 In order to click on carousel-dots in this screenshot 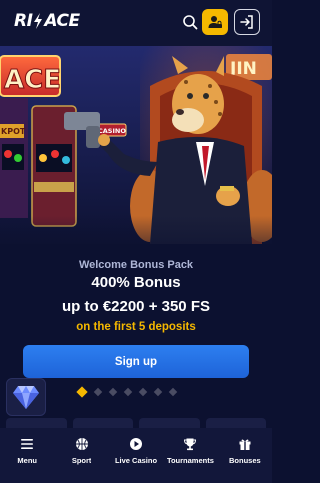, I will do `click(127, 392)`.